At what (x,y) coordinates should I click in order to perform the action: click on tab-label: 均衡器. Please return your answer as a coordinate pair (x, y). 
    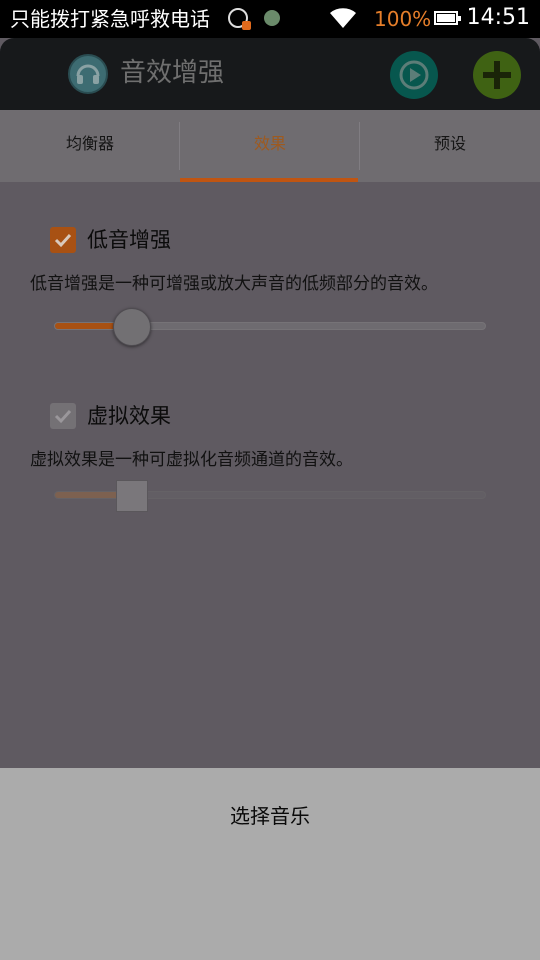
    Looking at the image, I should click on (89, 143).